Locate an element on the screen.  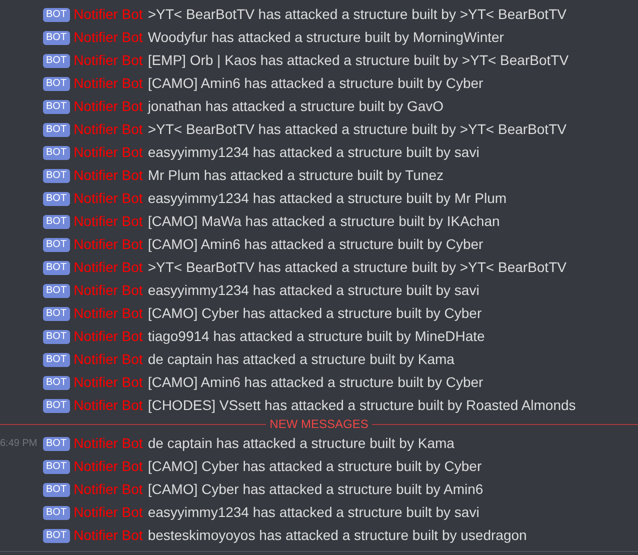
message-text: [CAMO] MaWa has attacked a structure built by IKAchan is located at coordinates (324, 221).